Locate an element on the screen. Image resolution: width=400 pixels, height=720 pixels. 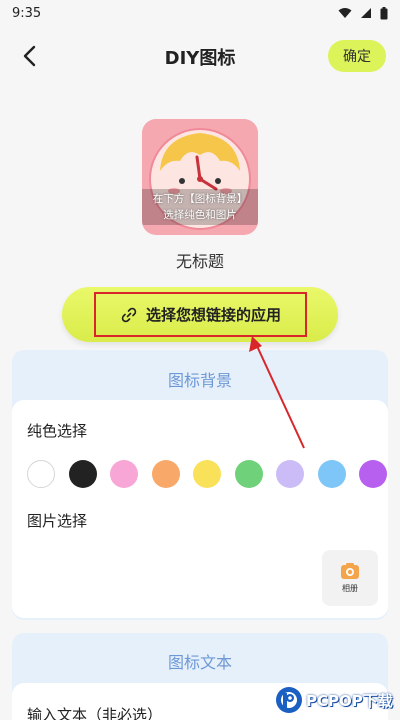
pcpop-watermark: PCPOP下载 is located at coordinates (337, 700).